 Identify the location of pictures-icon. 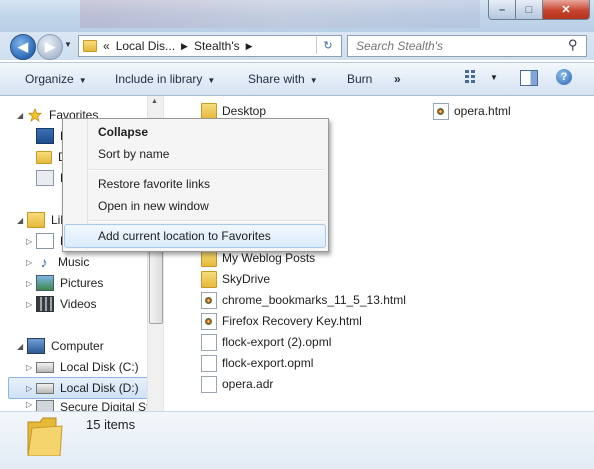
(45, 283).